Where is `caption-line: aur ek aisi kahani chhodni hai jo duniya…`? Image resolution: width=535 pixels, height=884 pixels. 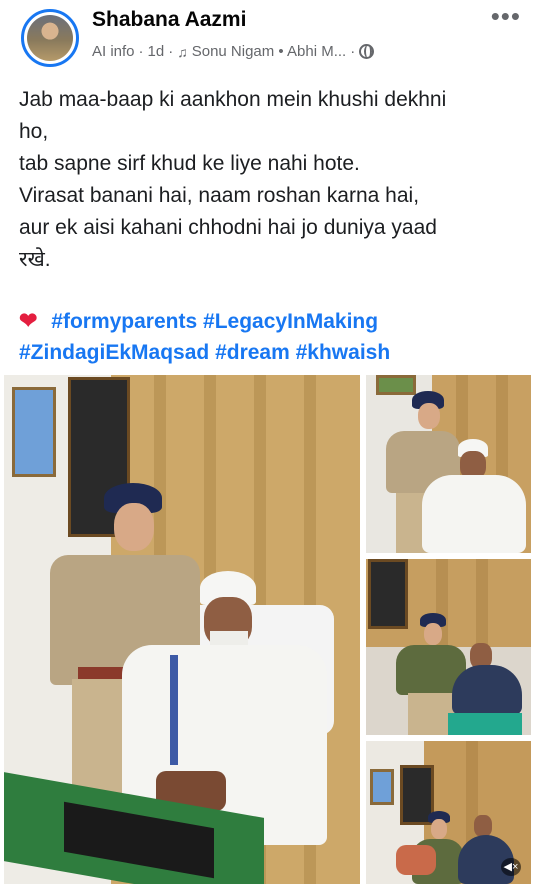
caption-line: aur ek aisi kahani chhodni hai jo duniya… is located at coordinates (228, 227).